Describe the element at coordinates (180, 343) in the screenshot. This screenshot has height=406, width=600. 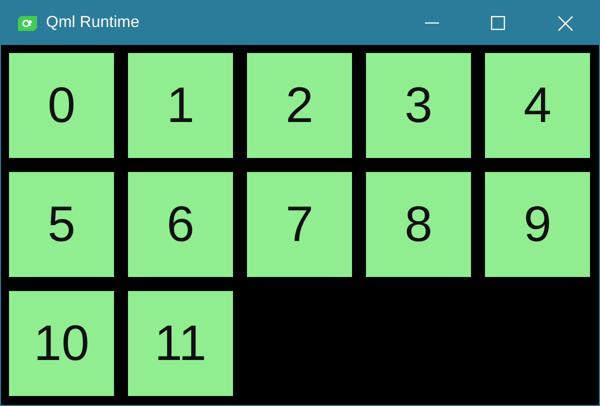
I see `number-tile: 11` at that location.